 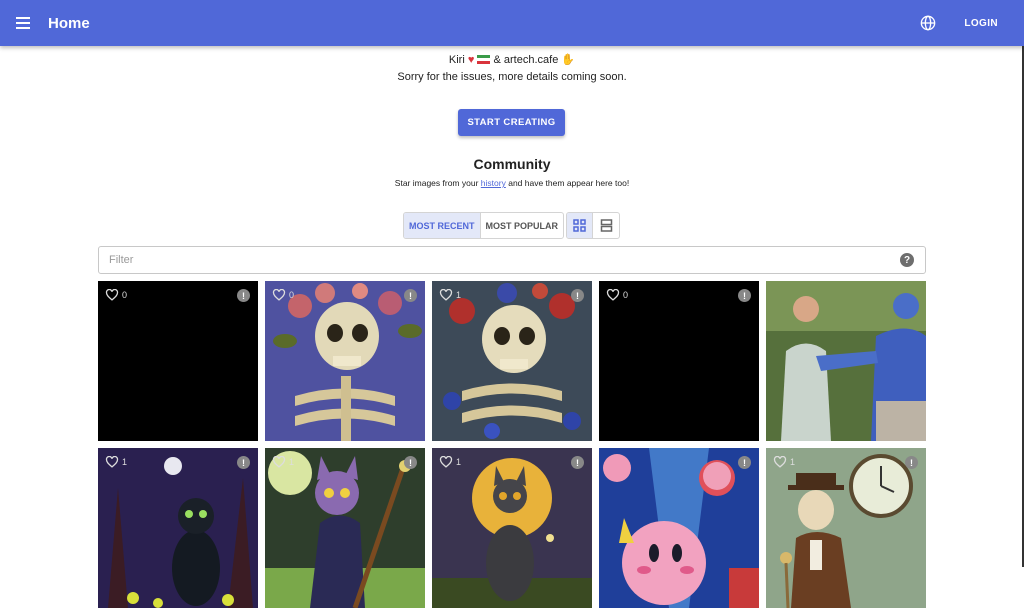 I want to click on menu-icon, so click(x=27, y=23).